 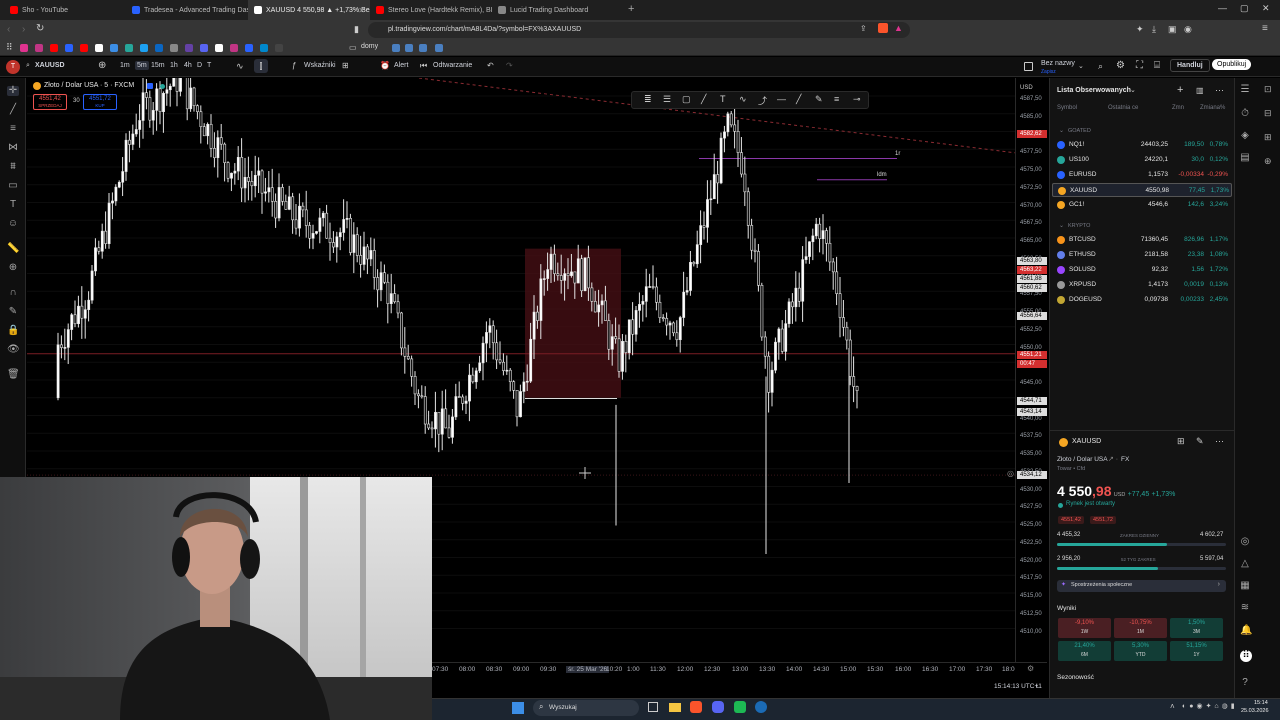 I want to click on interval-4h: 4h, so click(x=188, y=65).